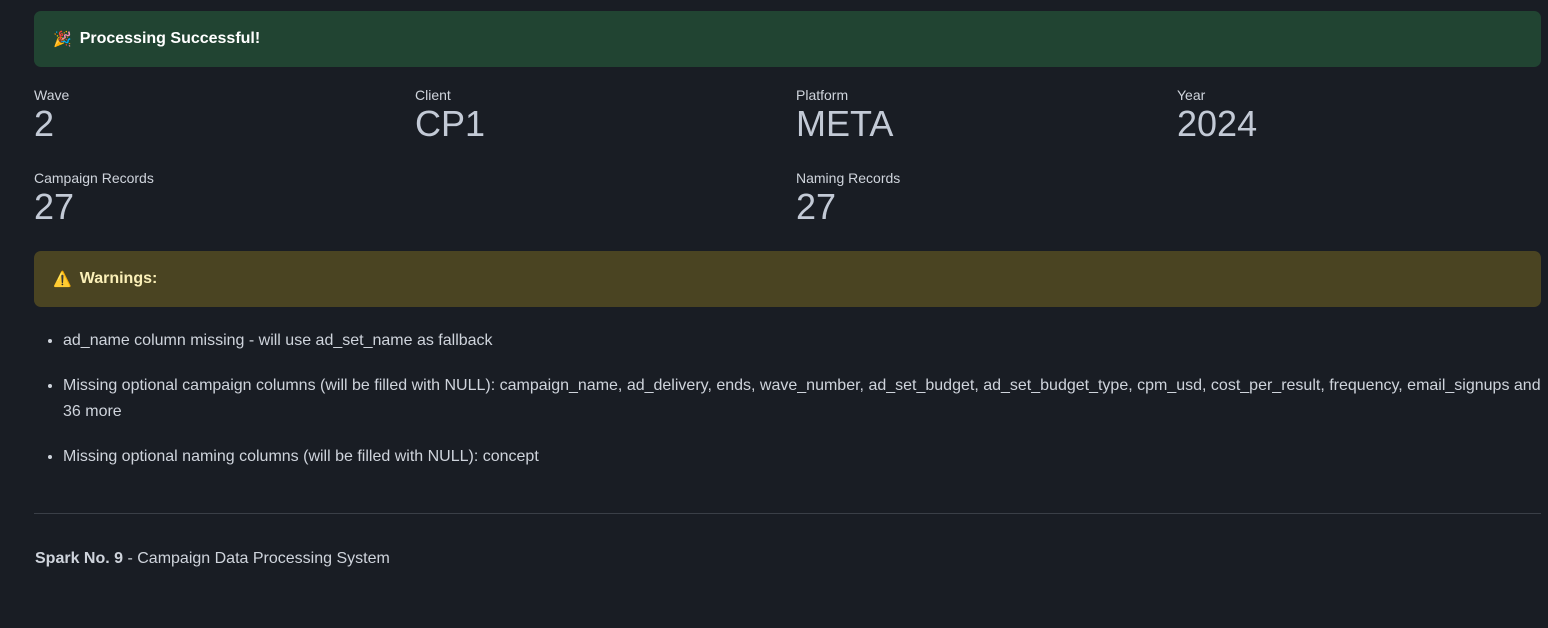 The width and height of the screenshot is (1548, 628). I want to click on metric-value: 2024, so click(1217, 123).